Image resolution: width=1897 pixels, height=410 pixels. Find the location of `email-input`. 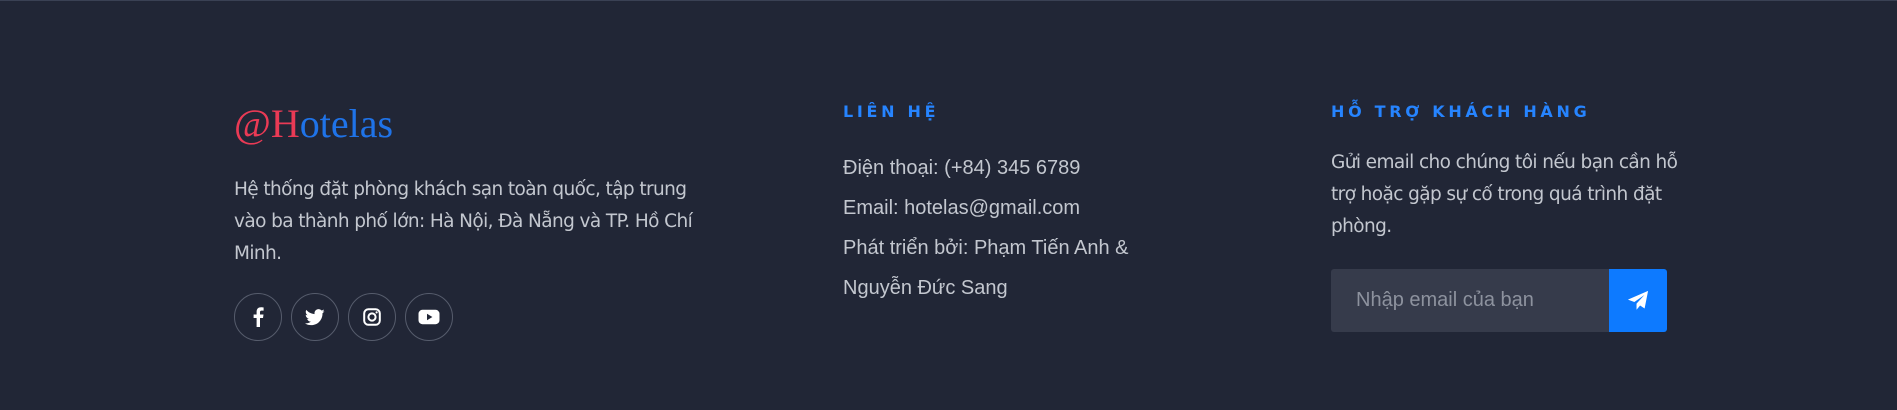

email-input is located at coordinates (1470, 300).